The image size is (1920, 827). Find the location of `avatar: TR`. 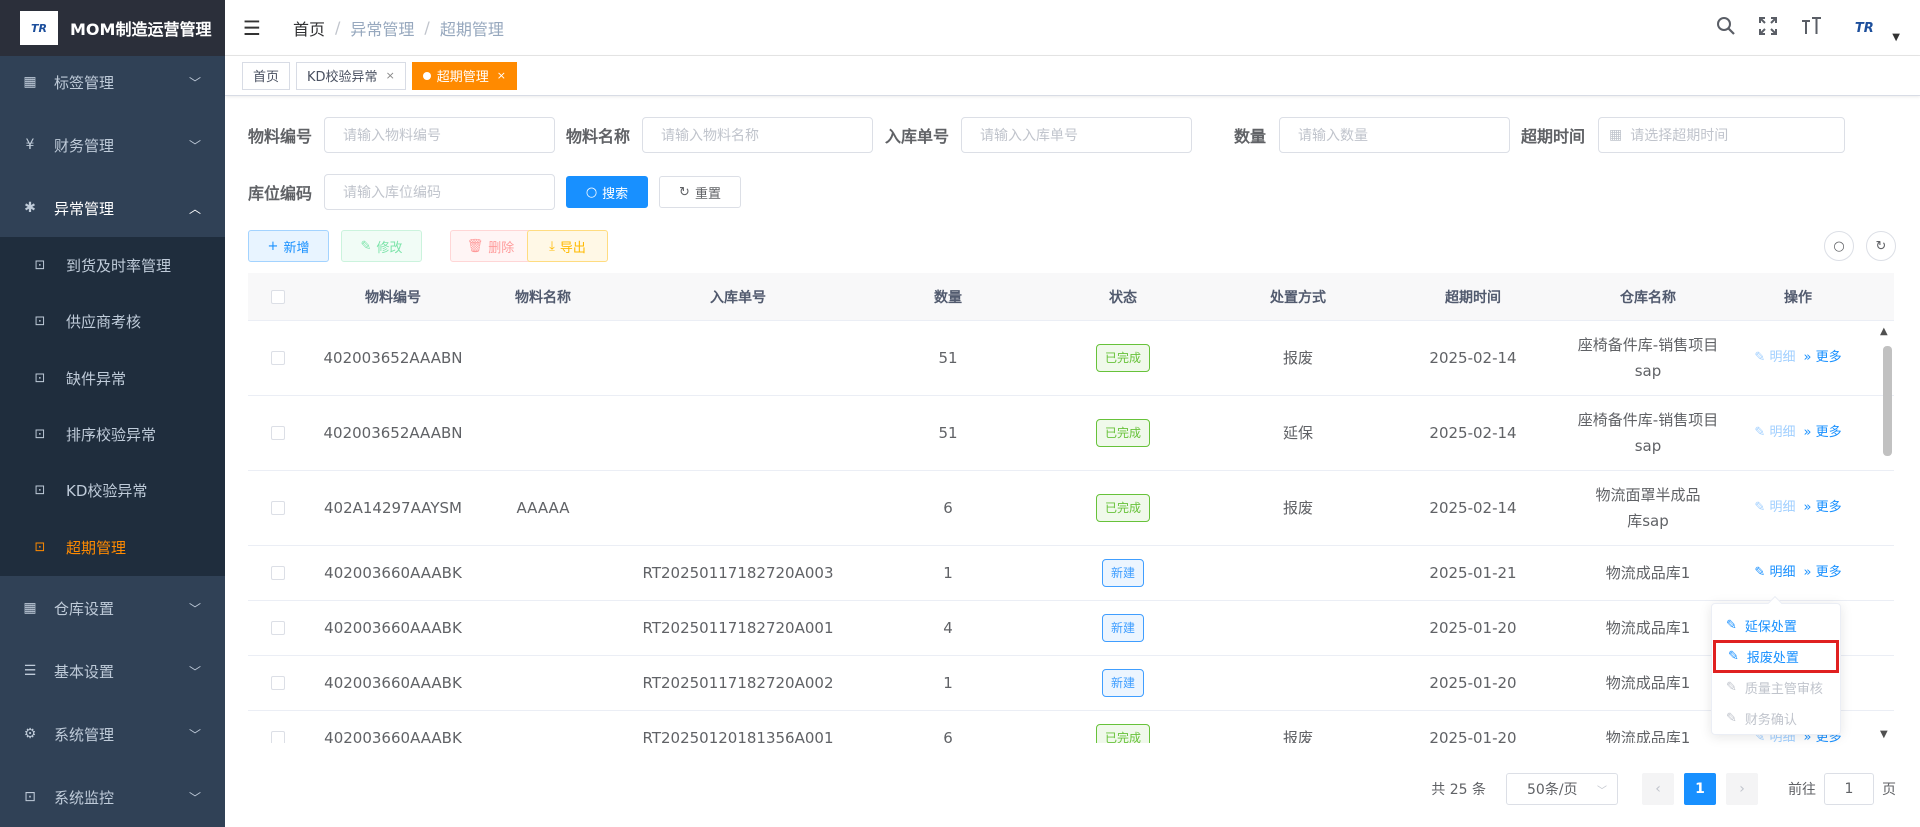

avatar: TR is located at coordinates (1864, 28).